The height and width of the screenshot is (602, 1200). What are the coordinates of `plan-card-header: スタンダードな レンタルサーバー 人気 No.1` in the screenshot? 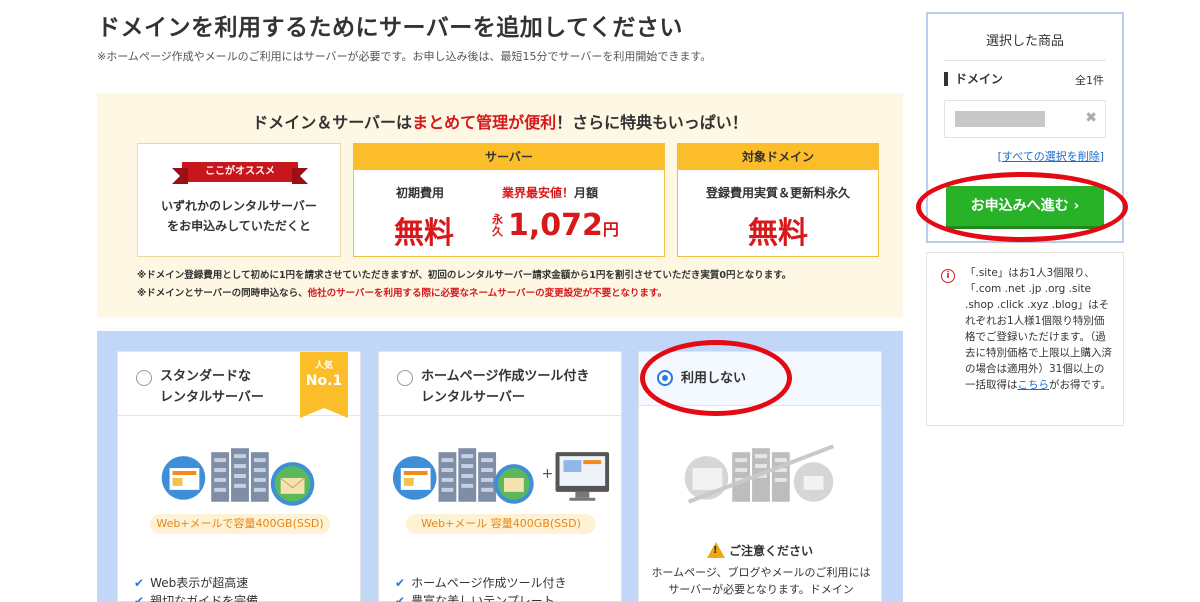 It's located at (239, 385).